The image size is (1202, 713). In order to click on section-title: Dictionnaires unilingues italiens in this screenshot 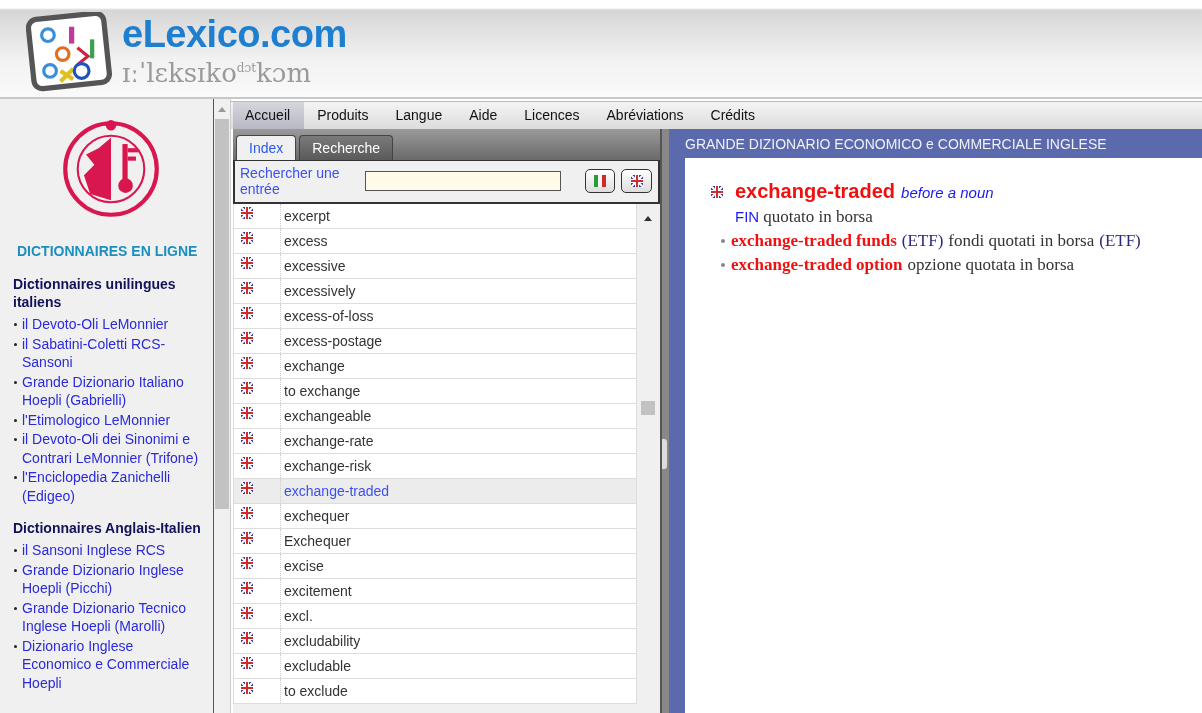, I will do `click(95, 293)`.